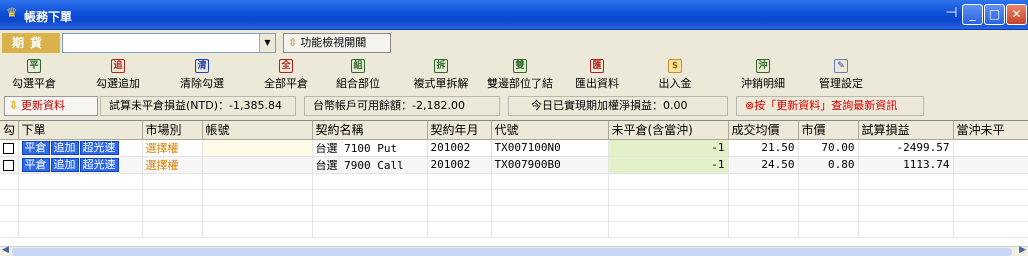 The height and width of the screenshot is (256, 1028). Describe the element at coordinates (48, 17) in the screenshot. I see `window-title: 帳務下單` at that location.